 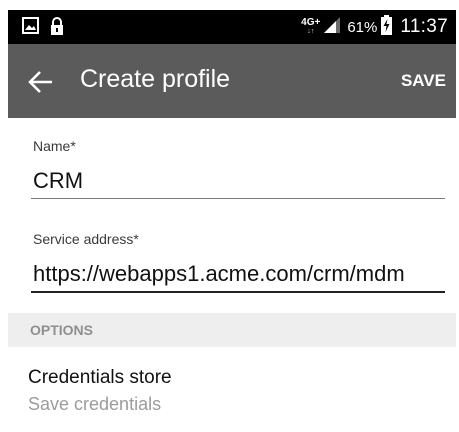 I want to click on options-section-header: OPTIONS, so click(x=232, y=330).